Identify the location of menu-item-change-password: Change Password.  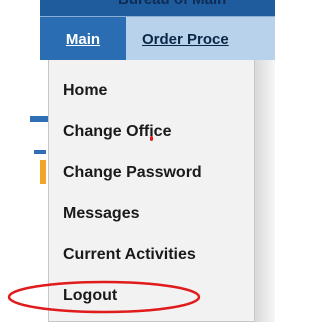
(132, 173).